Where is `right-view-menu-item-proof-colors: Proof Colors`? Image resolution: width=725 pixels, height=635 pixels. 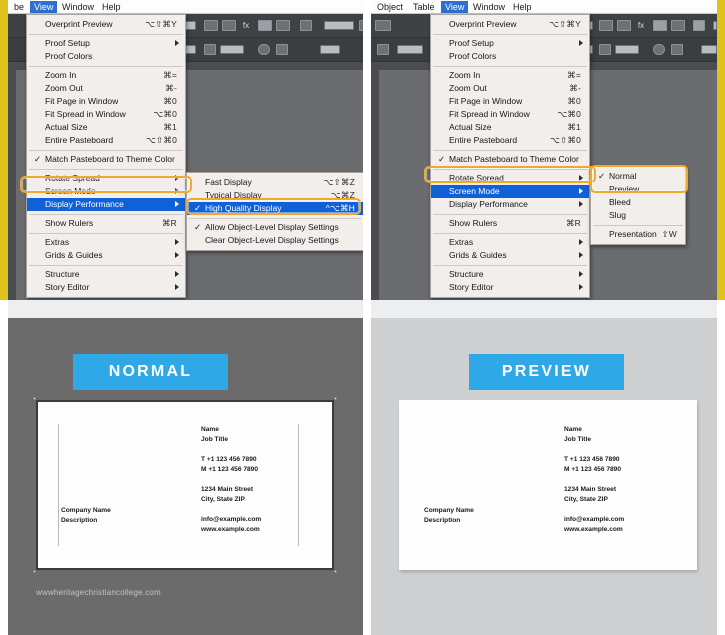 right-view-menu-item-proof-colors: Proof Colors is located at coordinates (510, 56).